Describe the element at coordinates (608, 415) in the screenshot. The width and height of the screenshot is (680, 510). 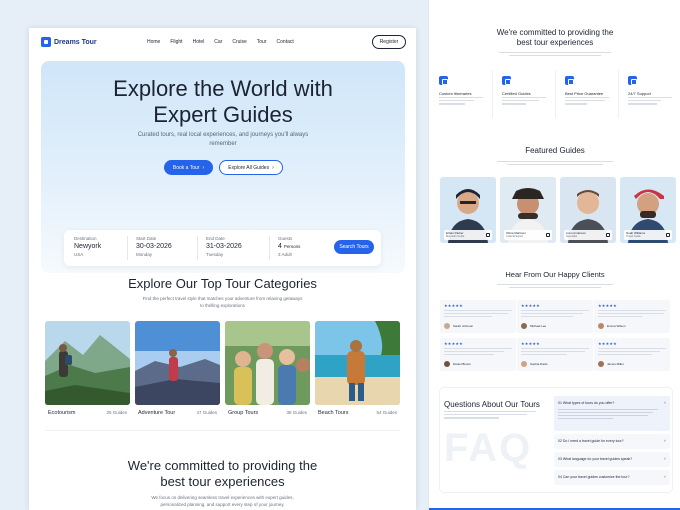
I see `faq-answer` at that location.